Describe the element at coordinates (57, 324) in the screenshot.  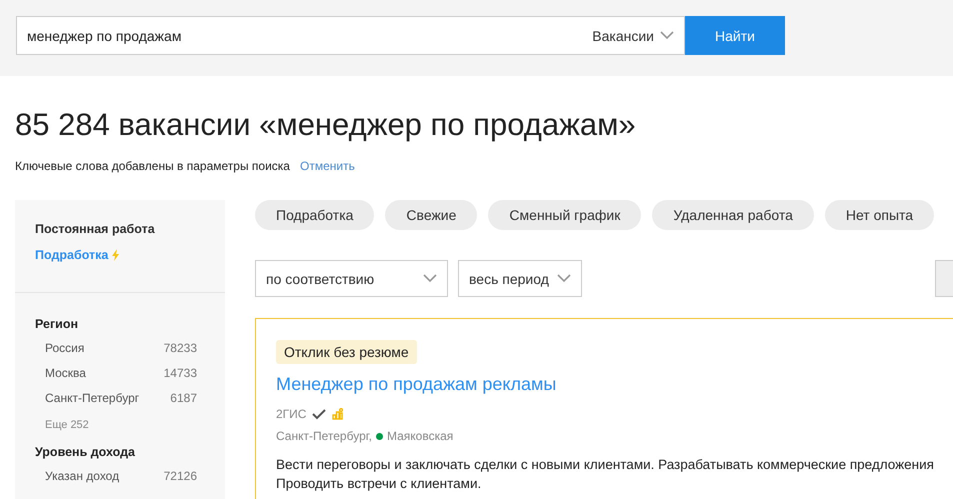
I see `filter-title: Регион` at that location.